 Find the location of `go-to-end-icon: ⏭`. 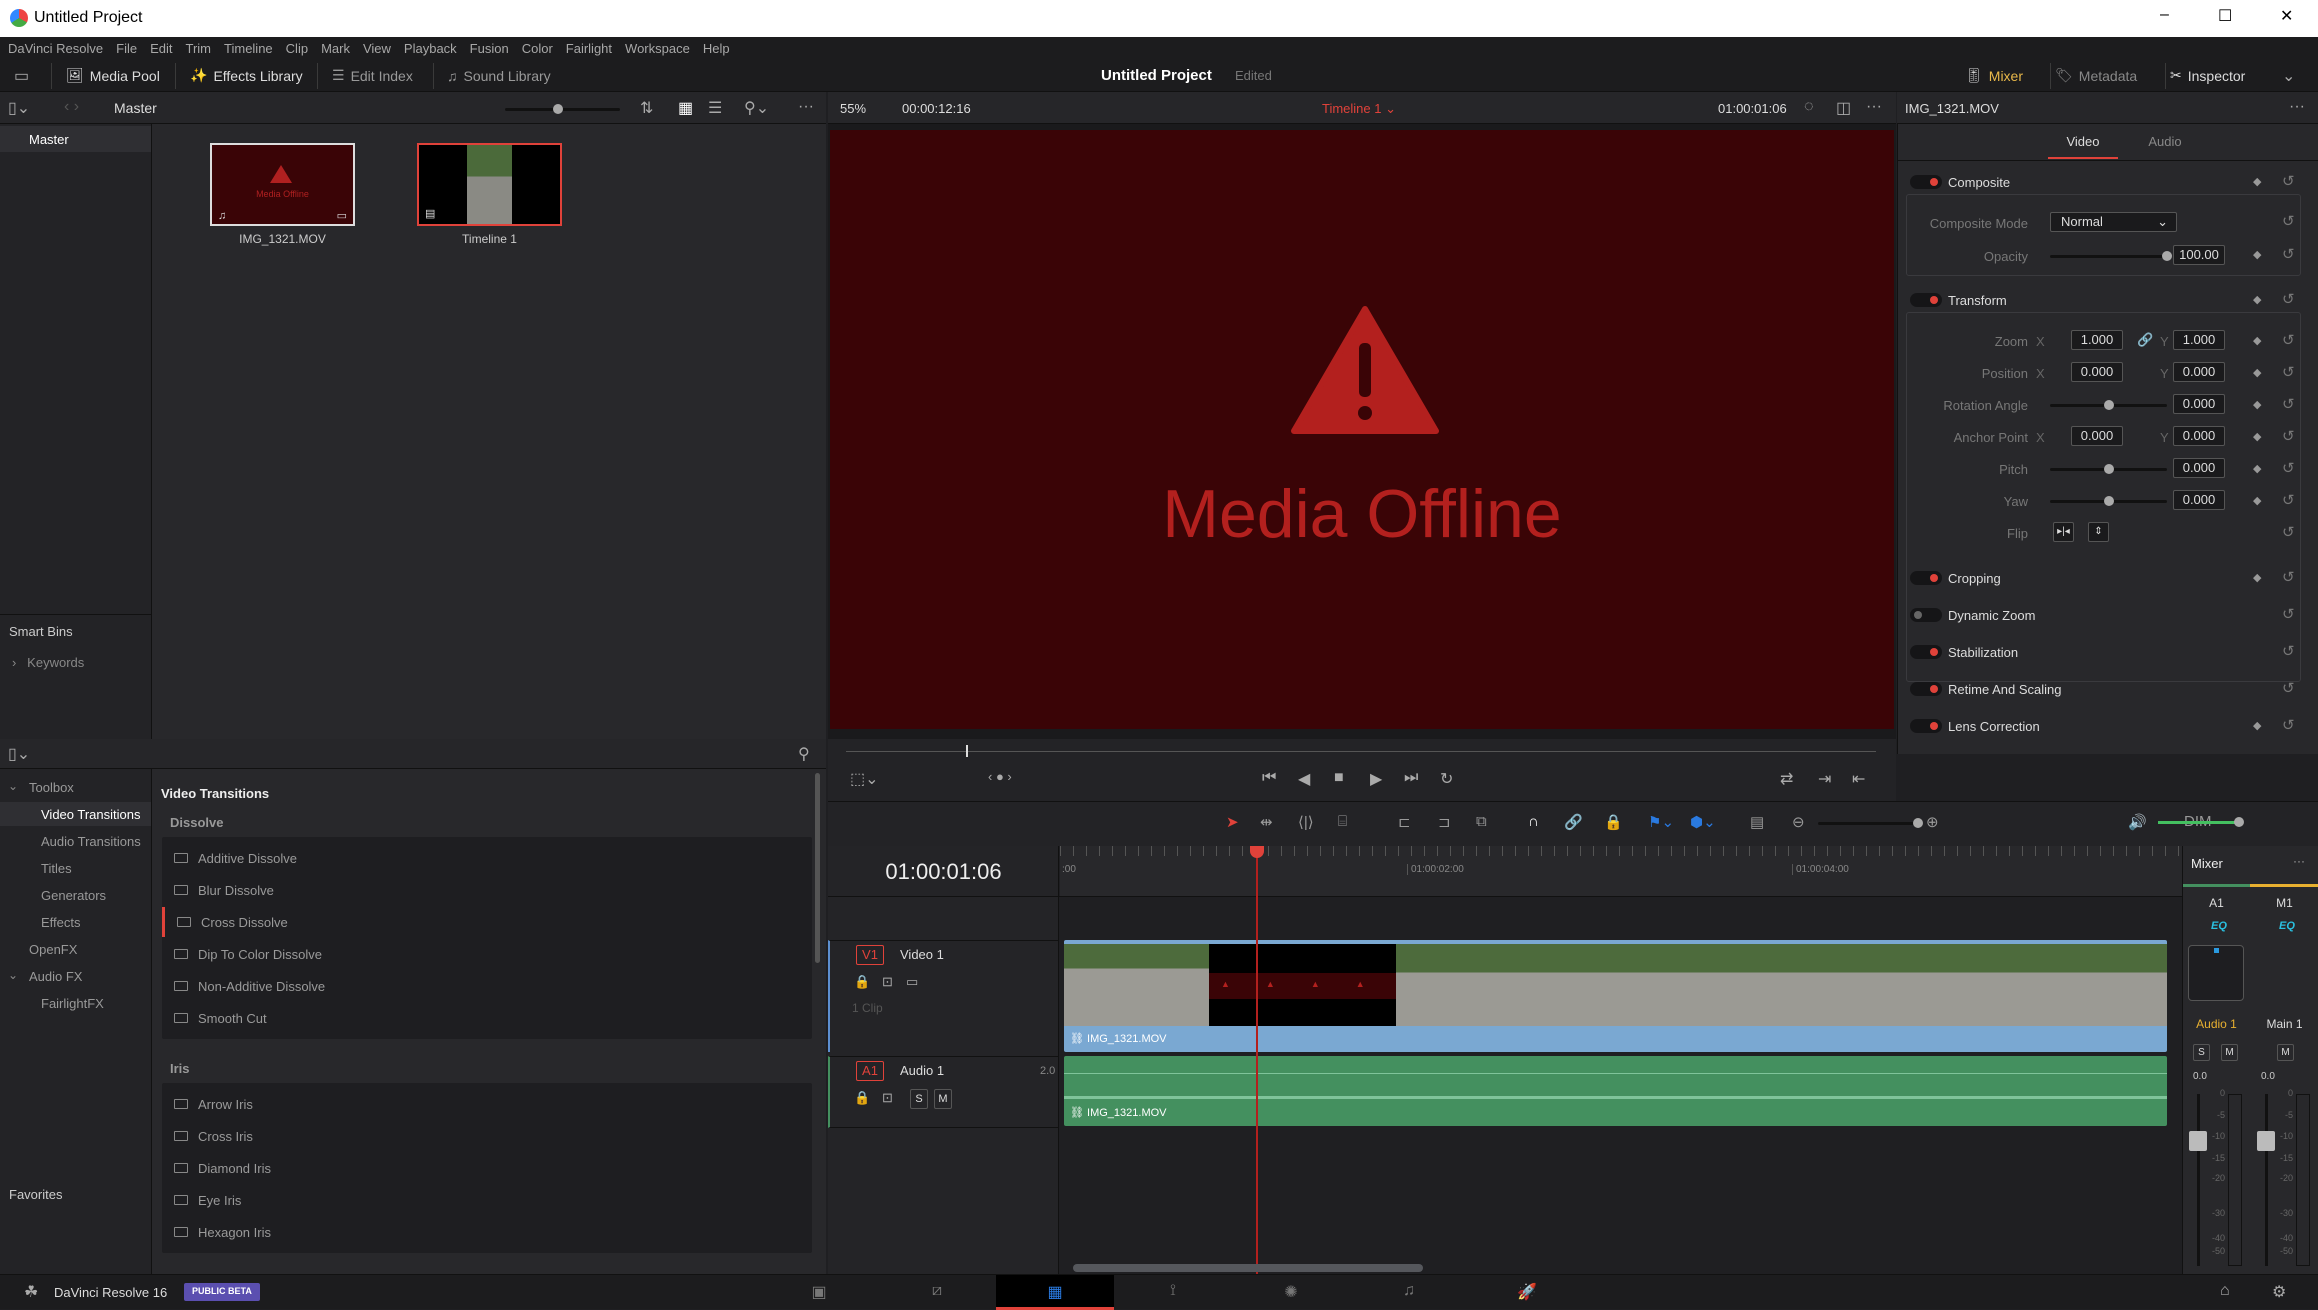

go-to-end-icon: ⏭ is located at coordinates (1411, 778).